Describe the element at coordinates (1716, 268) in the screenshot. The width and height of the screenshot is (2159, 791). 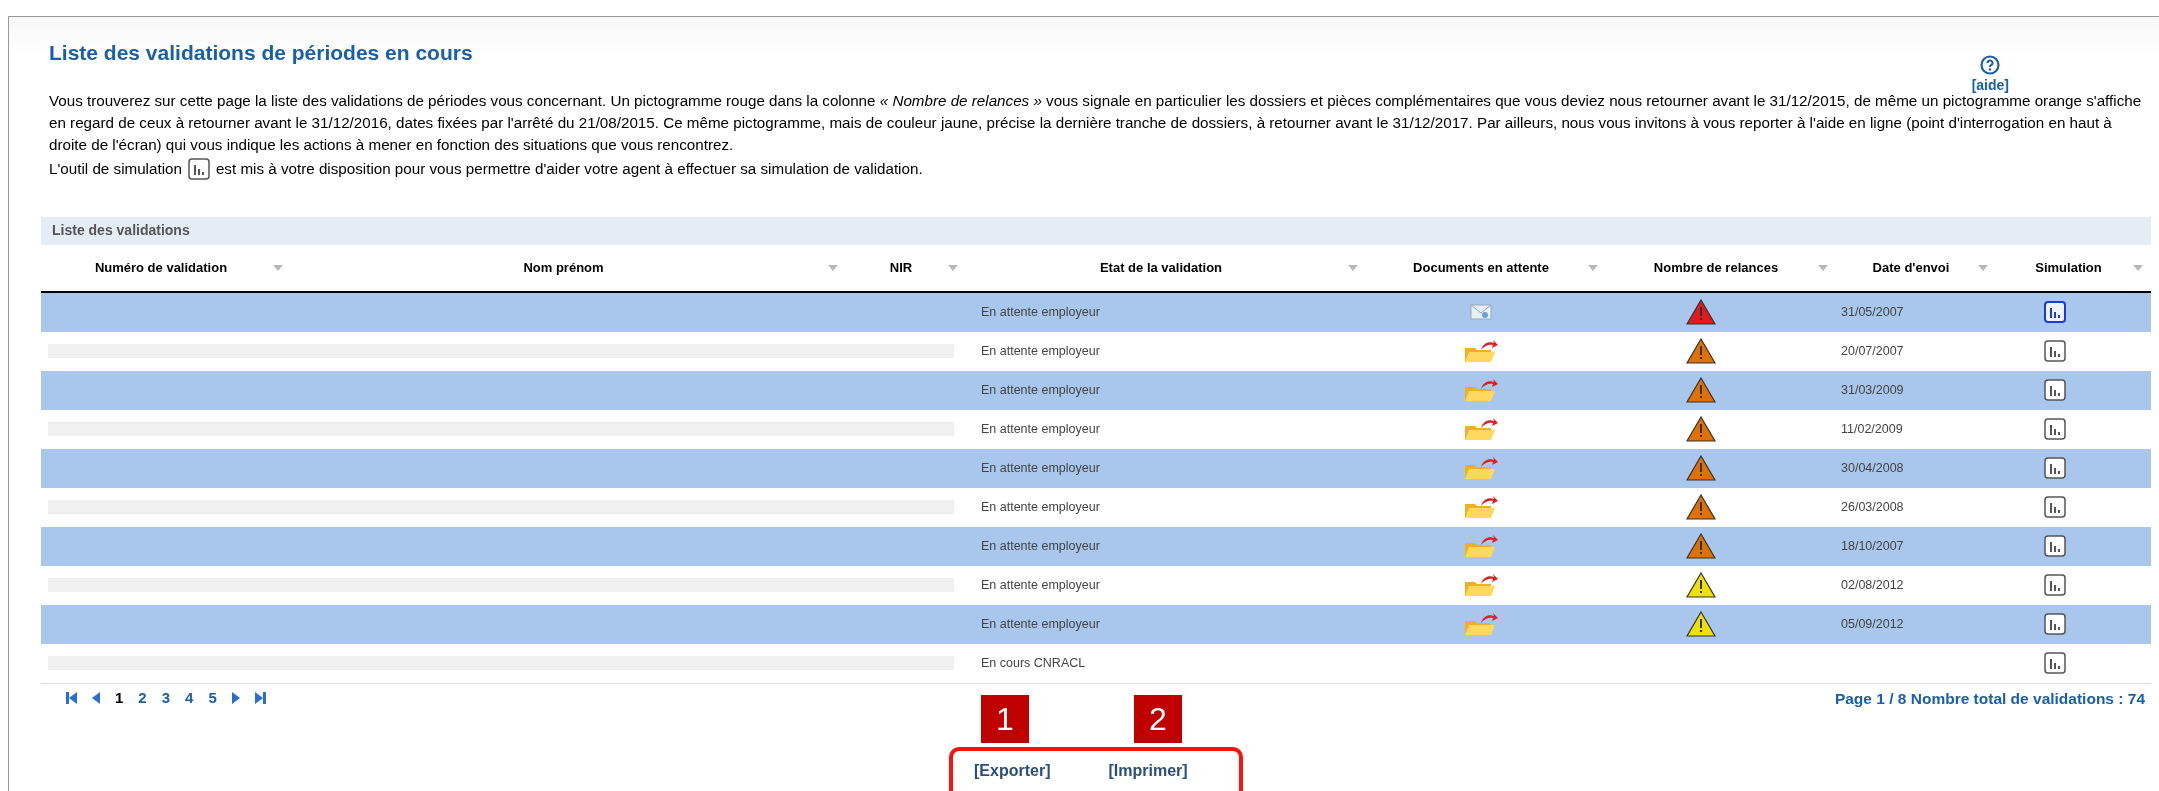
I see `column-header: Nombre de relances` at that location.